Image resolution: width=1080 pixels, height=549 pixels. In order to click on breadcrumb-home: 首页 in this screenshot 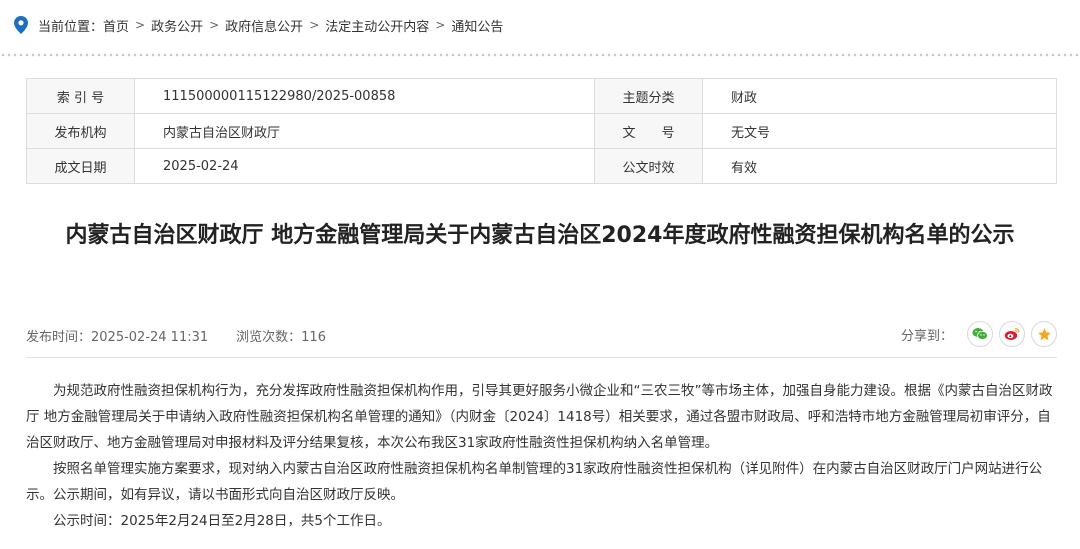, I will do `click(116, 25)`.